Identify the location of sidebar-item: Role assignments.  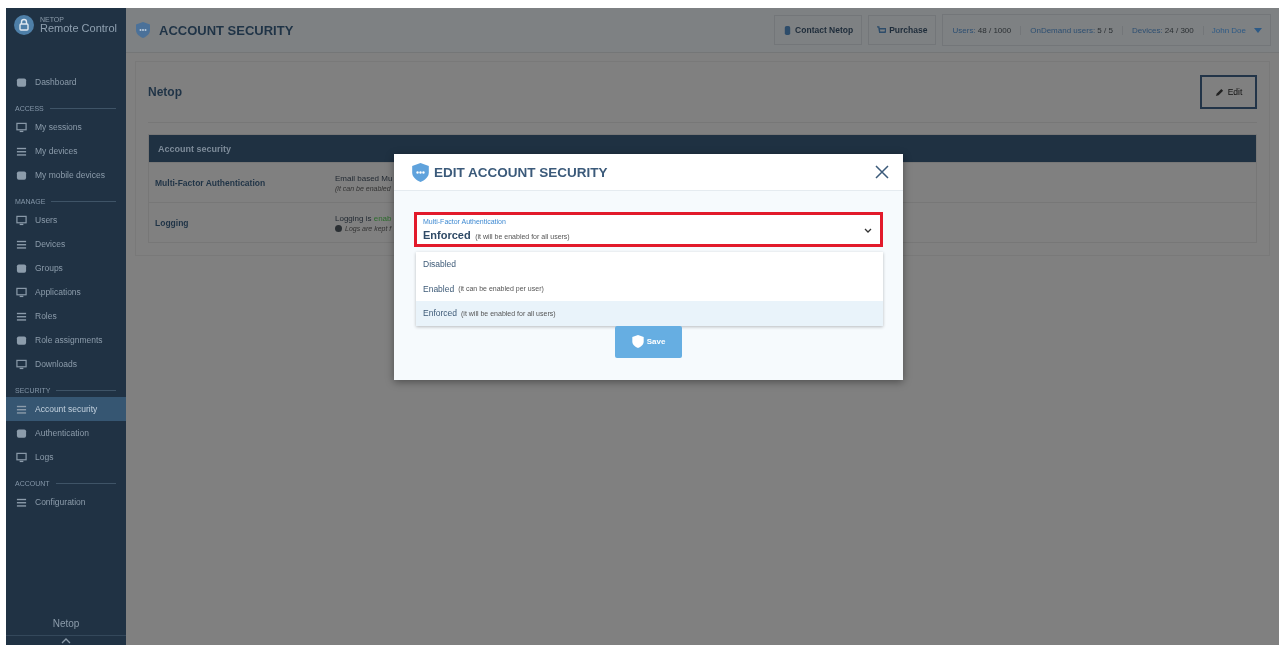
(66, 340).